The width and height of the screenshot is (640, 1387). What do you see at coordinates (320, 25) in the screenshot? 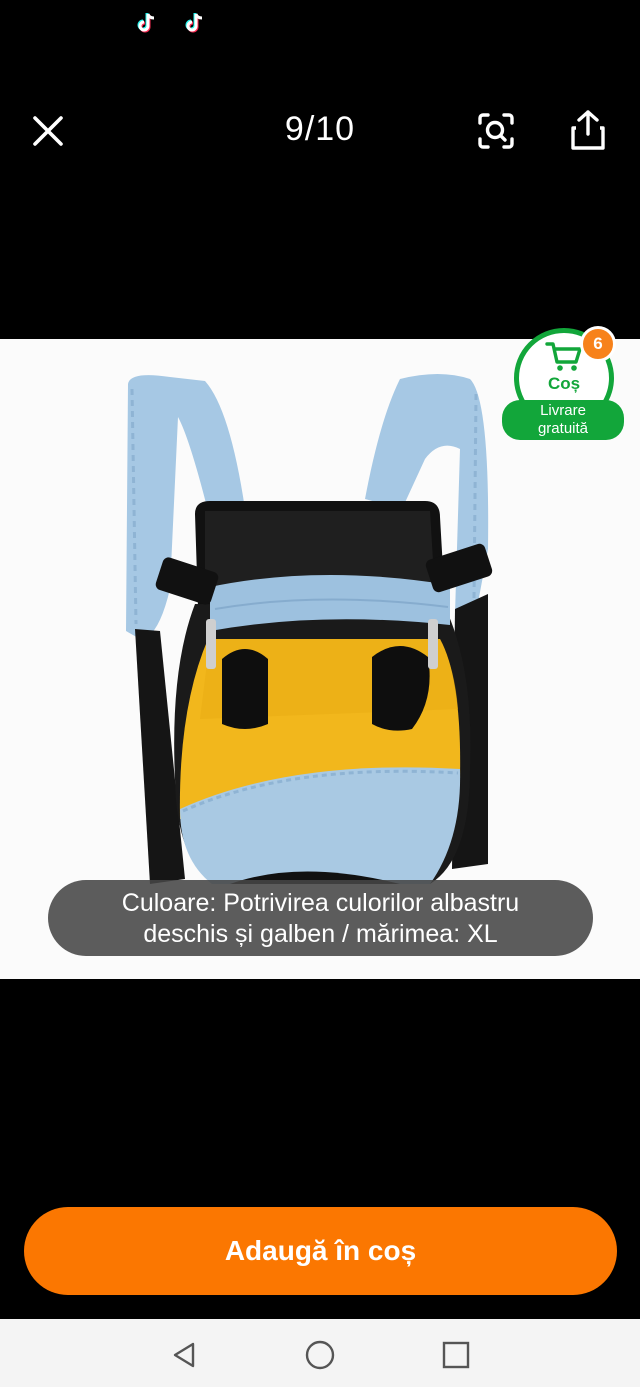
I see `status-bar` at bounding box center [320, 25].